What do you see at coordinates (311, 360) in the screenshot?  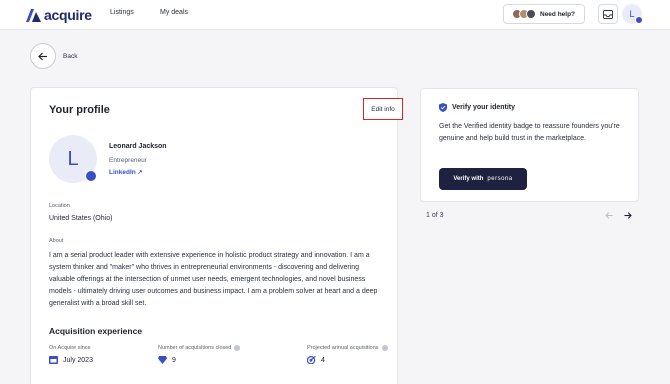 I see `target-icon` at bounding box center [311, 360].